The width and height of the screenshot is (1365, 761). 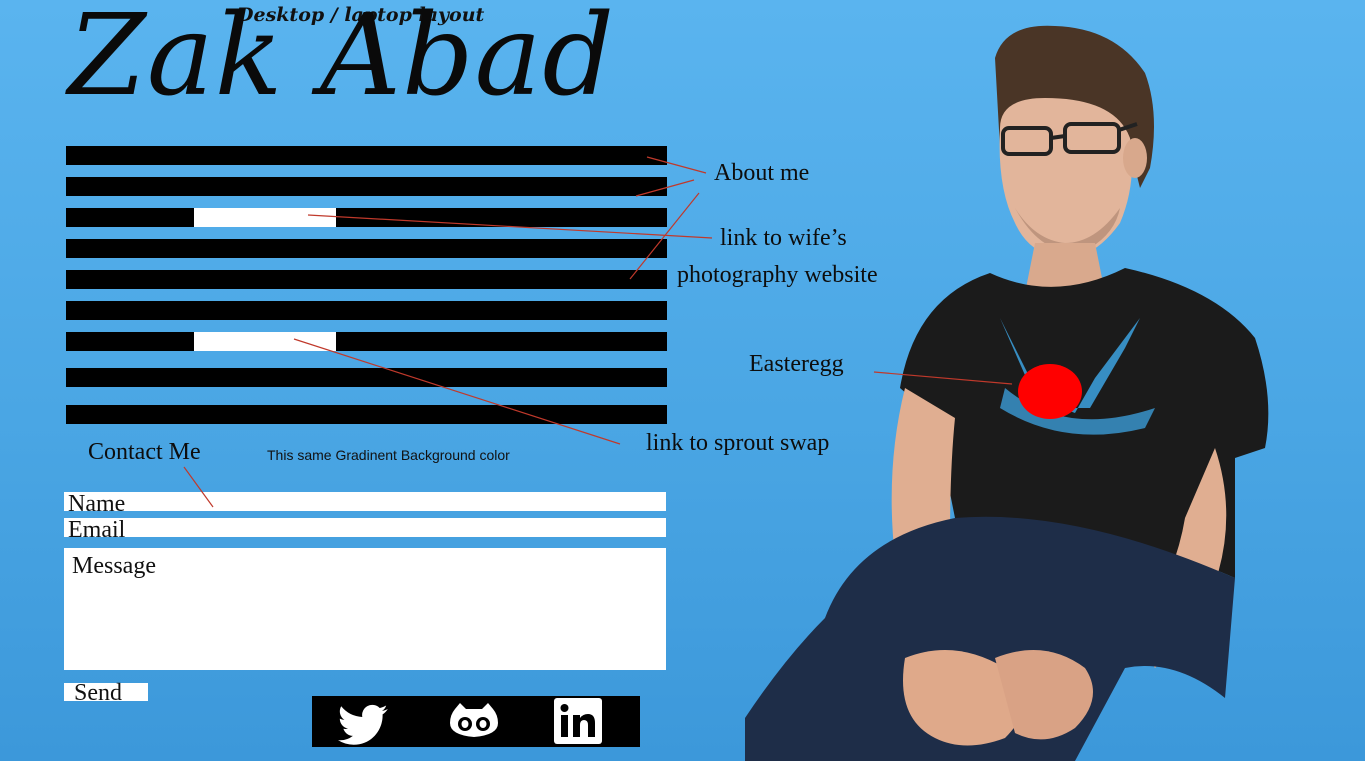 What do you see at coordinates (265, 341) in the screenshot?
I see `sprout-swap-link` at bounding box center [265, 341].